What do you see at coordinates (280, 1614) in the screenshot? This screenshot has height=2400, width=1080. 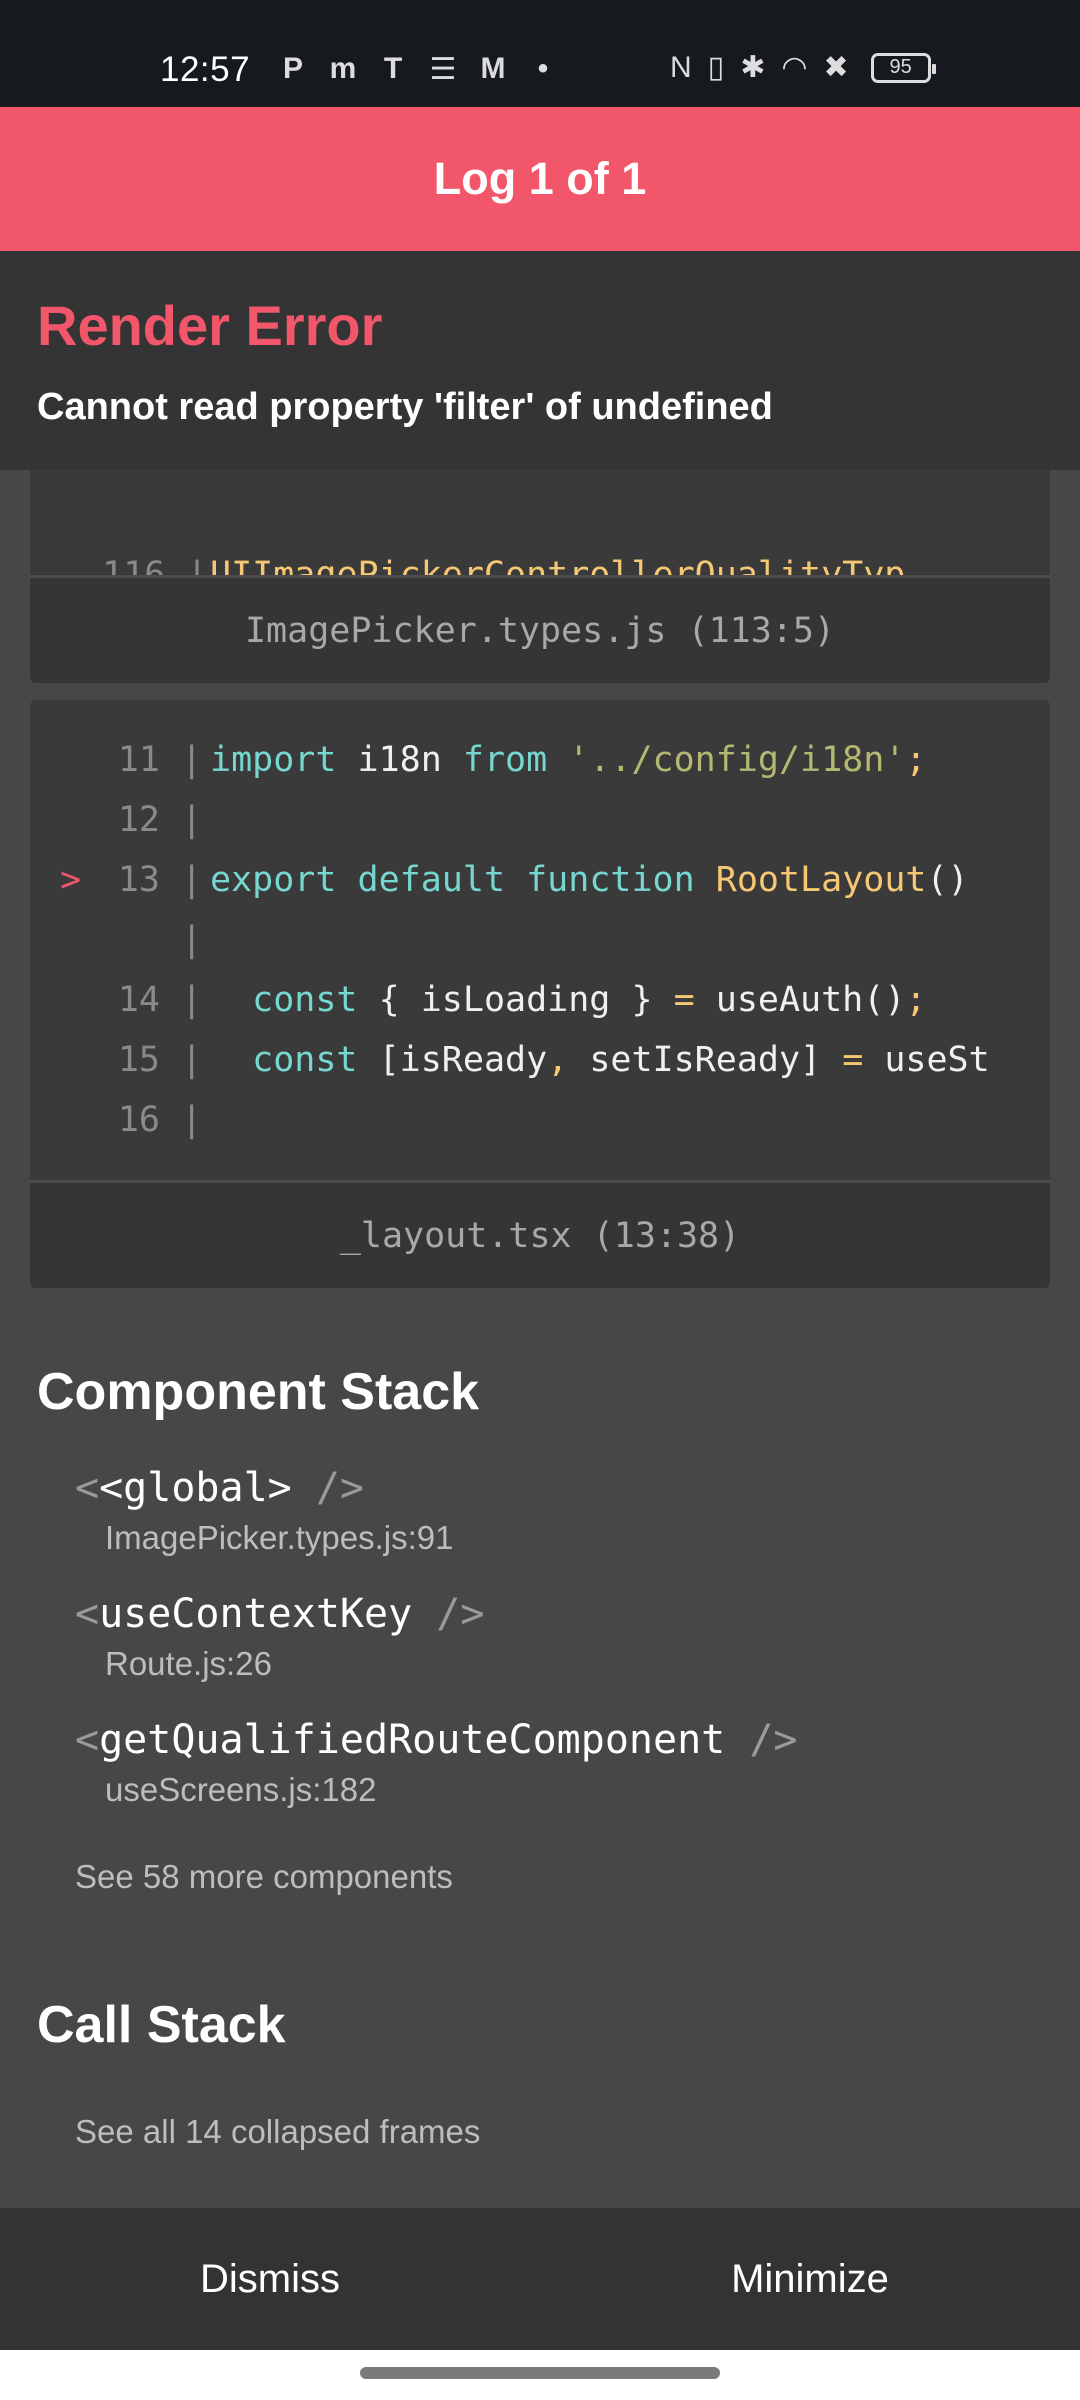 I see `component-name: <useContextKey />` at bounding box center [280, 1614].